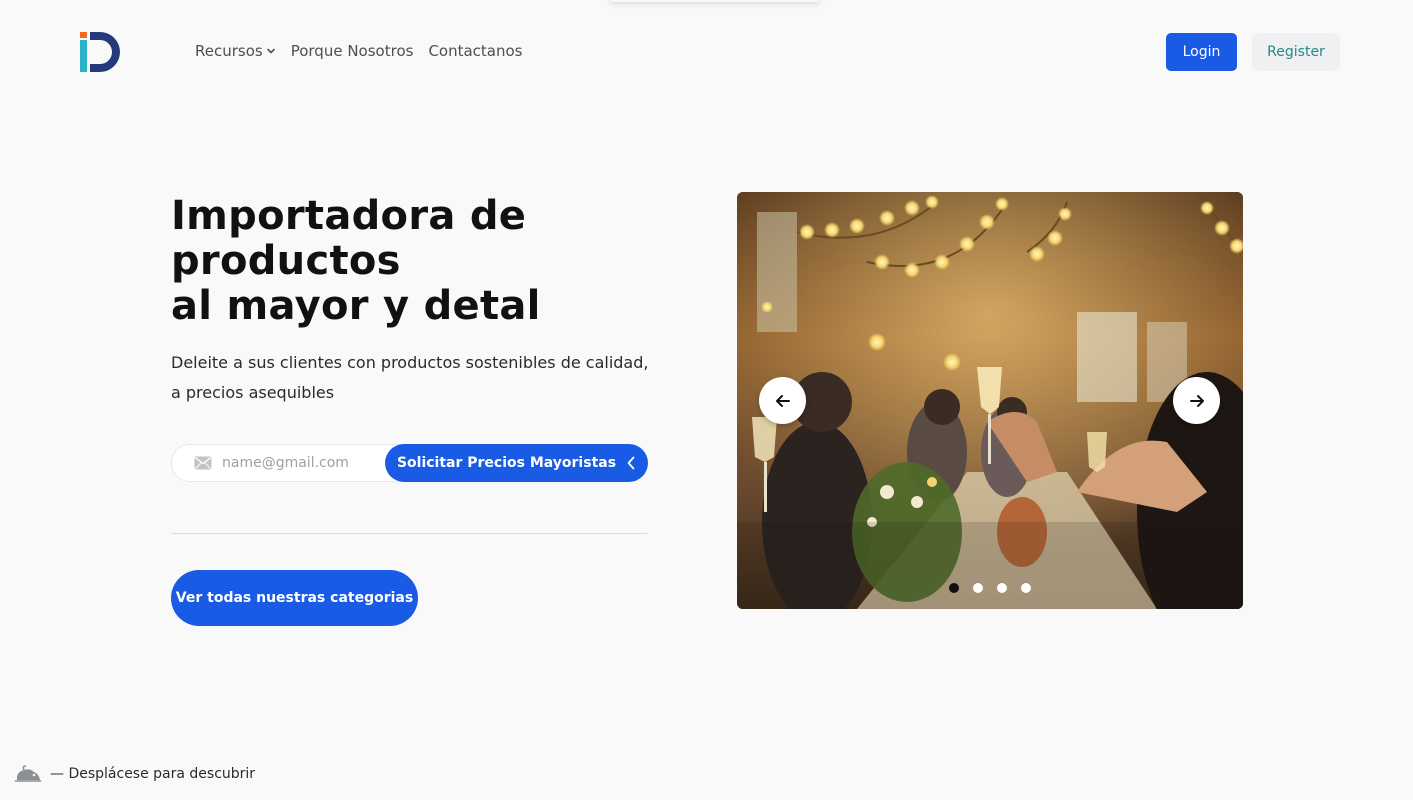  I want to click on email-input, so click(302, 463).